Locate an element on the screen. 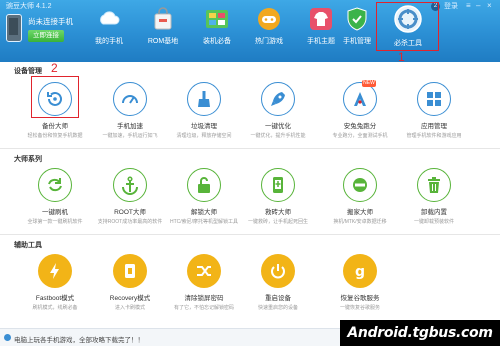  tile-desc: 一键恢复谷歌服务 is located at coordinates (359, 308).